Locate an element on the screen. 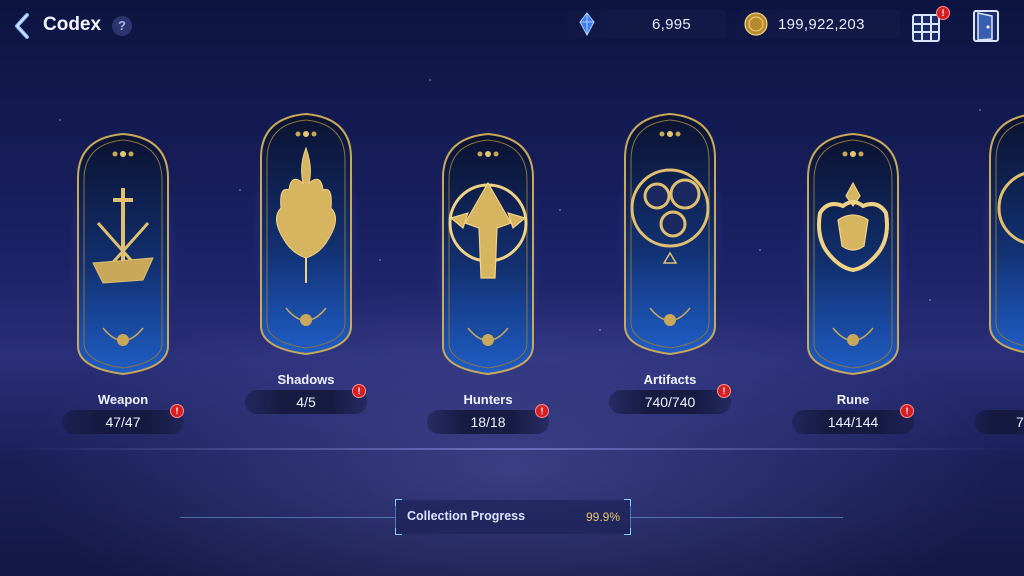  card-count-shadows: 4/5 is located at coordinates (306, 402).